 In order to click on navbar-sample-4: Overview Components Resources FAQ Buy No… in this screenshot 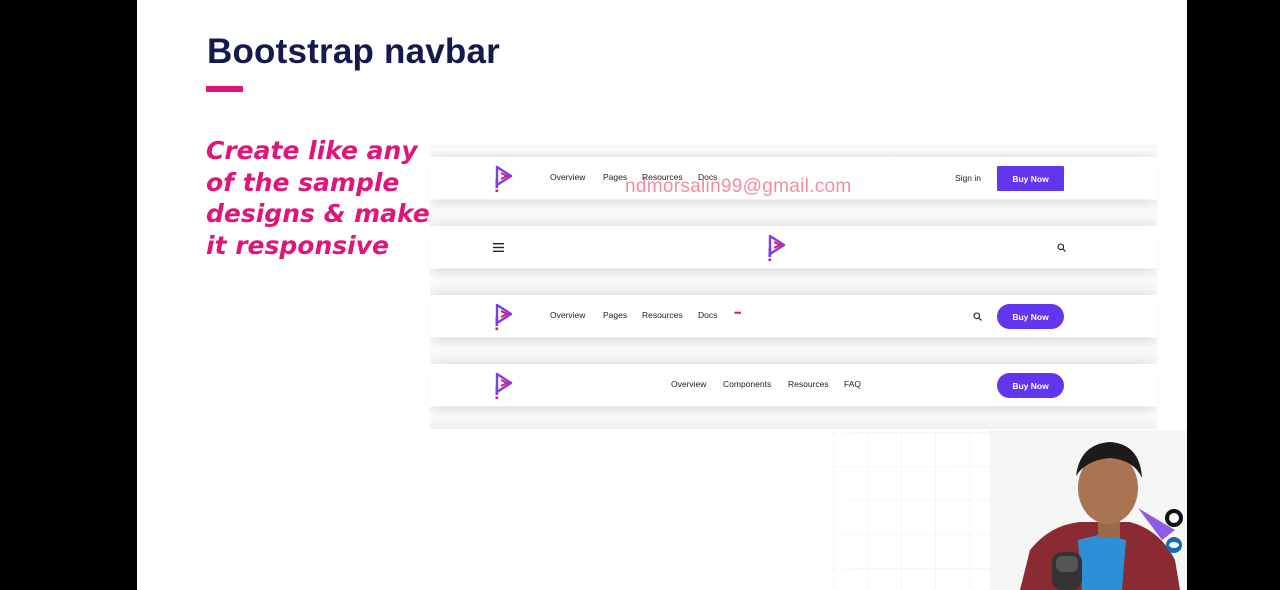, I will do `click(793, 385)`.